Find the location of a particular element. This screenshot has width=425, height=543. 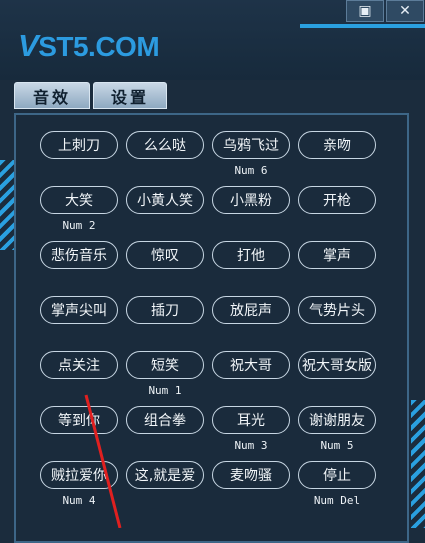

sound-item: 么么哒 is located at coordinates (165, 158).